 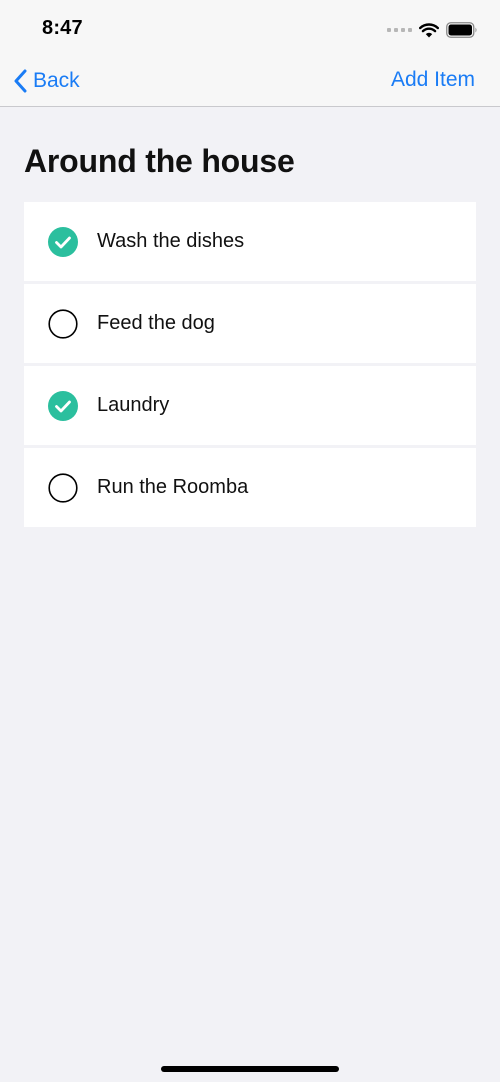 What do you see at coordinates (156, 323) in the screenshot?
I see `task-label: Feed the dog` at bounding box center [156, 323].